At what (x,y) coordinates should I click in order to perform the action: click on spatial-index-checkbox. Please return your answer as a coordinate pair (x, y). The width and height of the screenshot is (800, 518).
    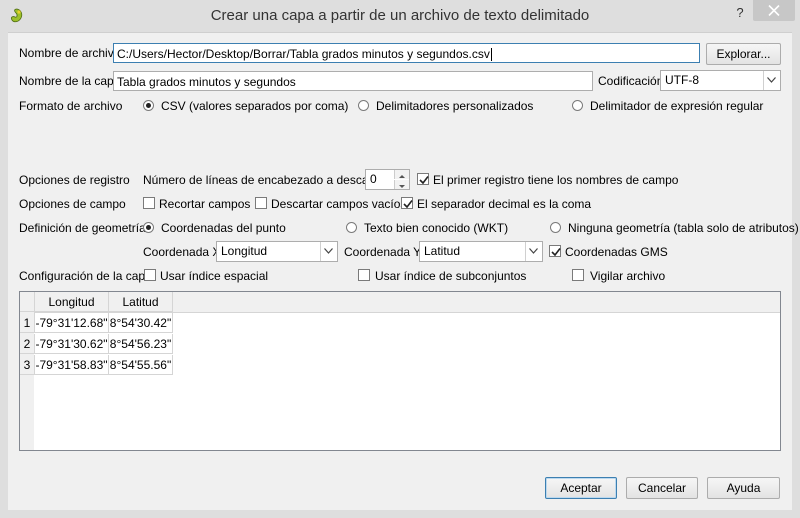
    Looking at the image, I should click on (150, 275).